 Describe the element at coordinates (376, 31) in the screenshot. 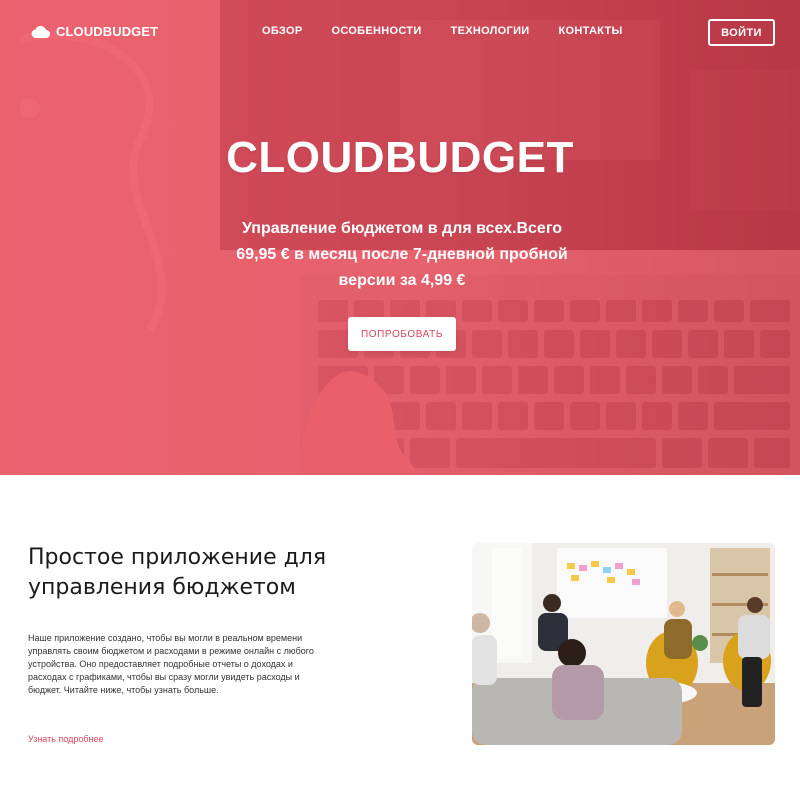

I see `nav-link-features: ОСОБЕННОСТИ` at that location.